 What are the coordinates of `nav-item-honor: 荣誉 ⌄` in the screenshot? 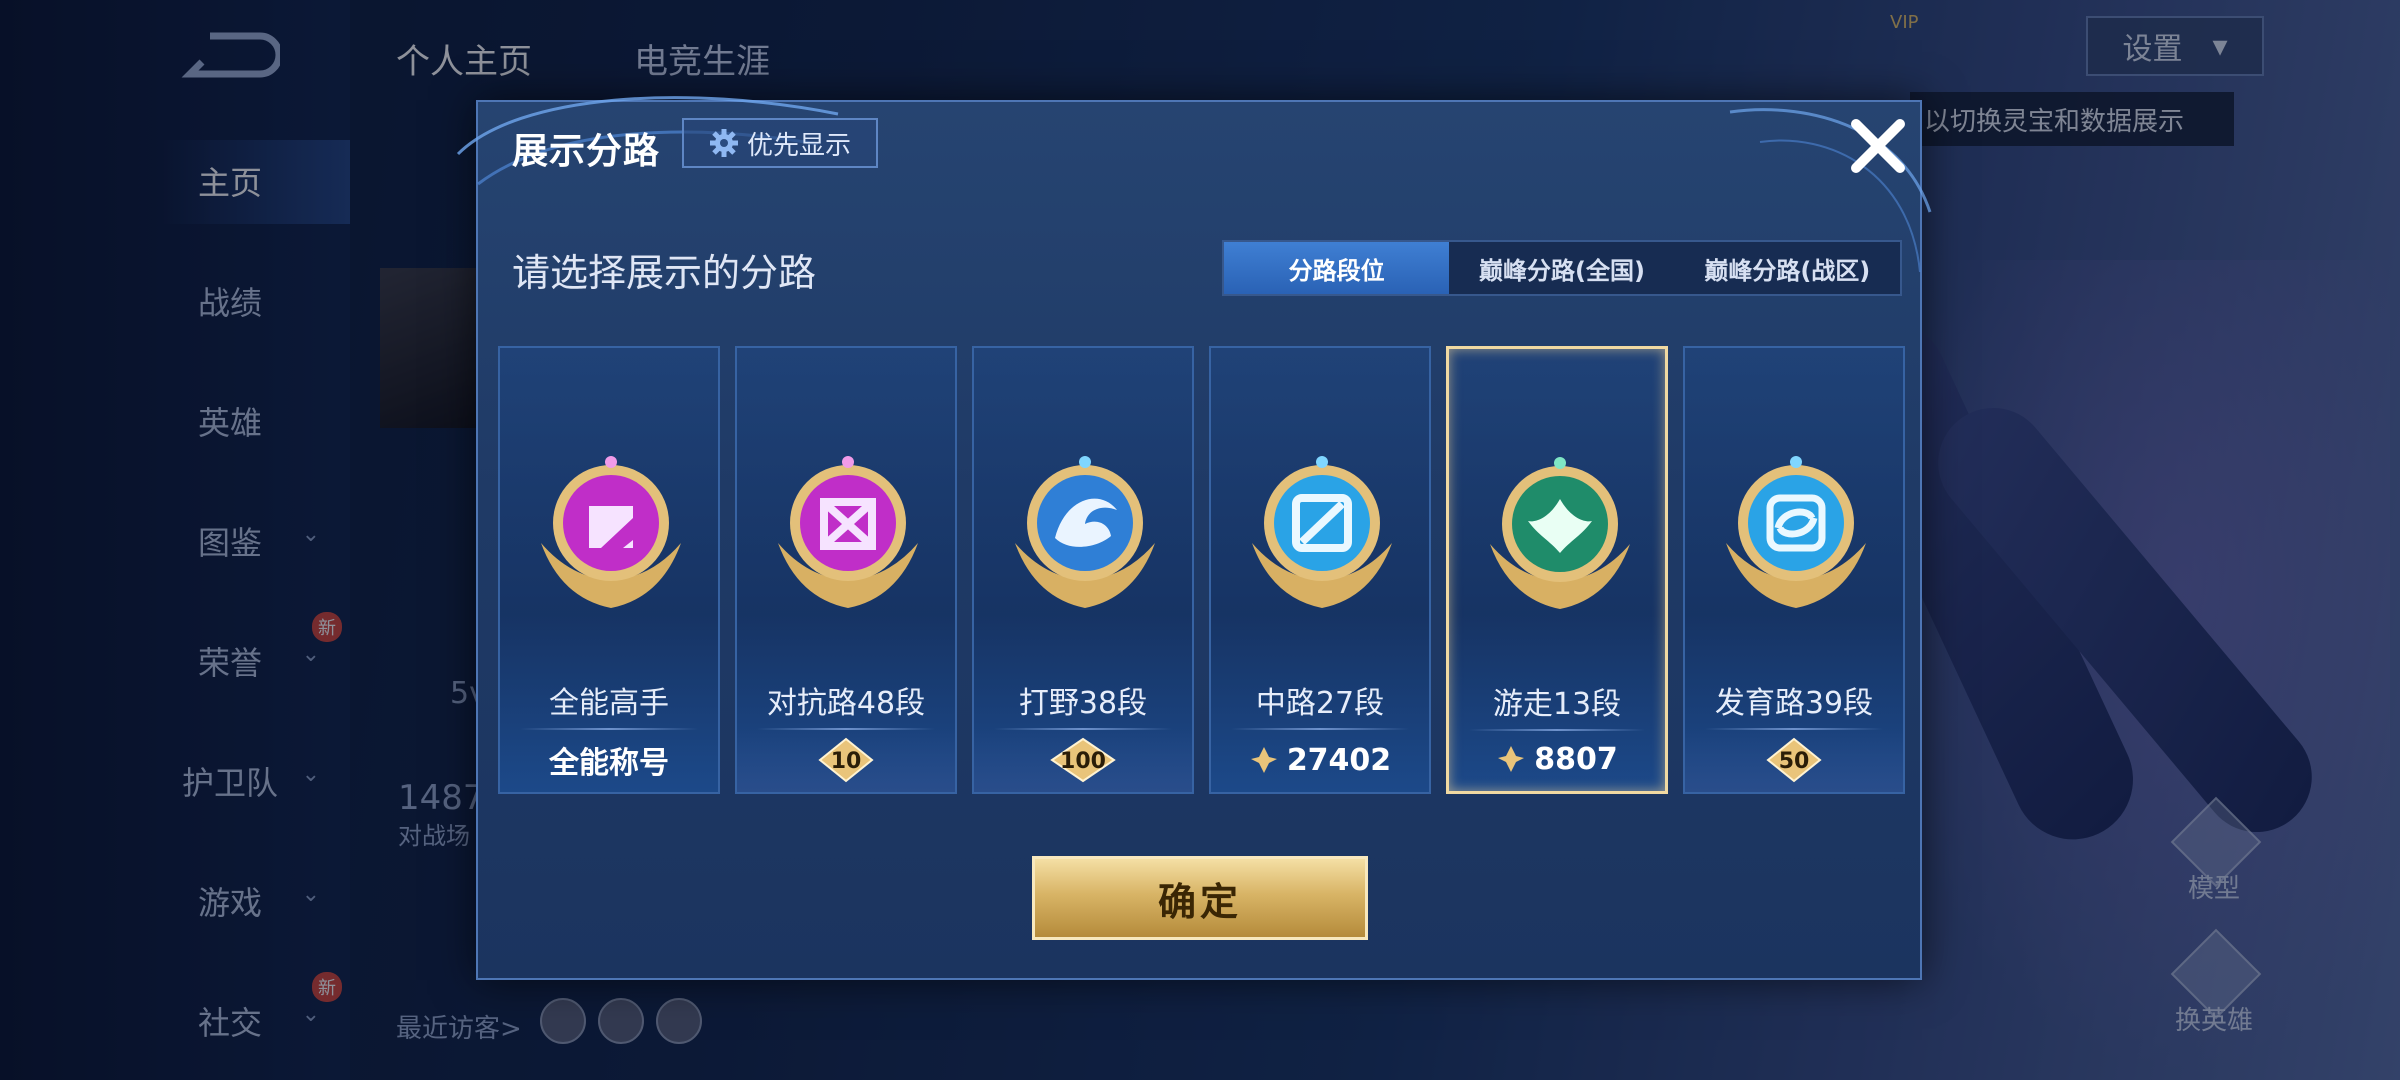 It's located at (235, 661).